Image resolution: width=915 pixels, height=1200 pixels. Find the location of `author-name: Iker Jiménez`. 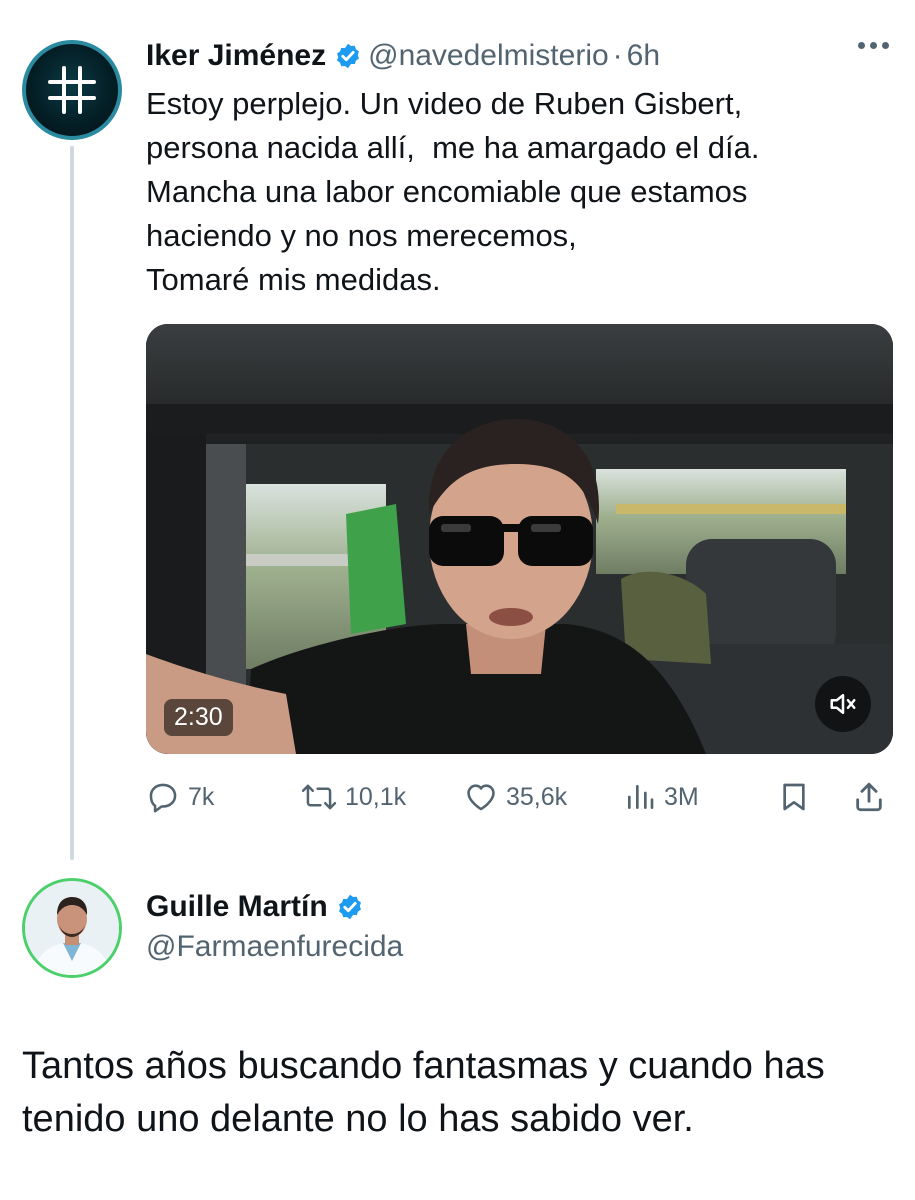

author-name: Iker Jiménez is located at coordinates (236, 56).